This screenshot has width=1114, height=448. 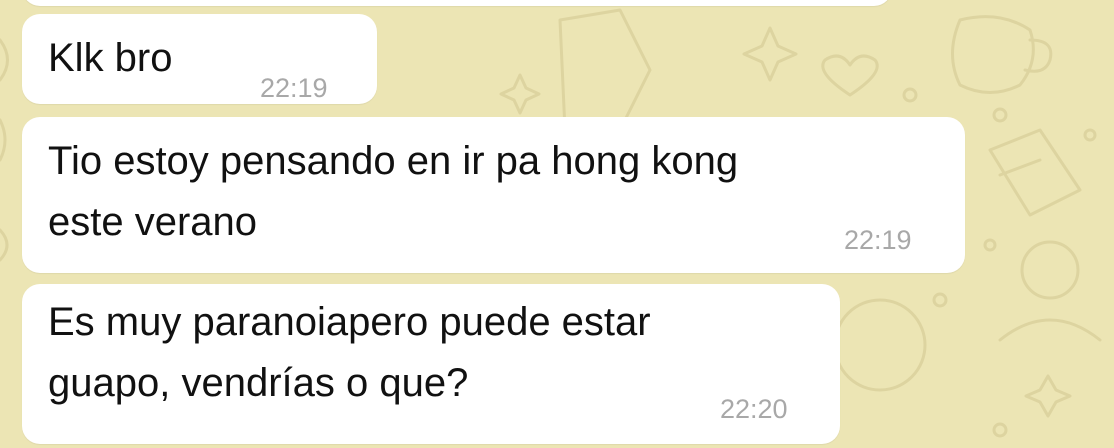 What do you see at coordinates (110, 58) in the screenshot?
I see `message-text: Klk bro` at bounding box center [110, 58].